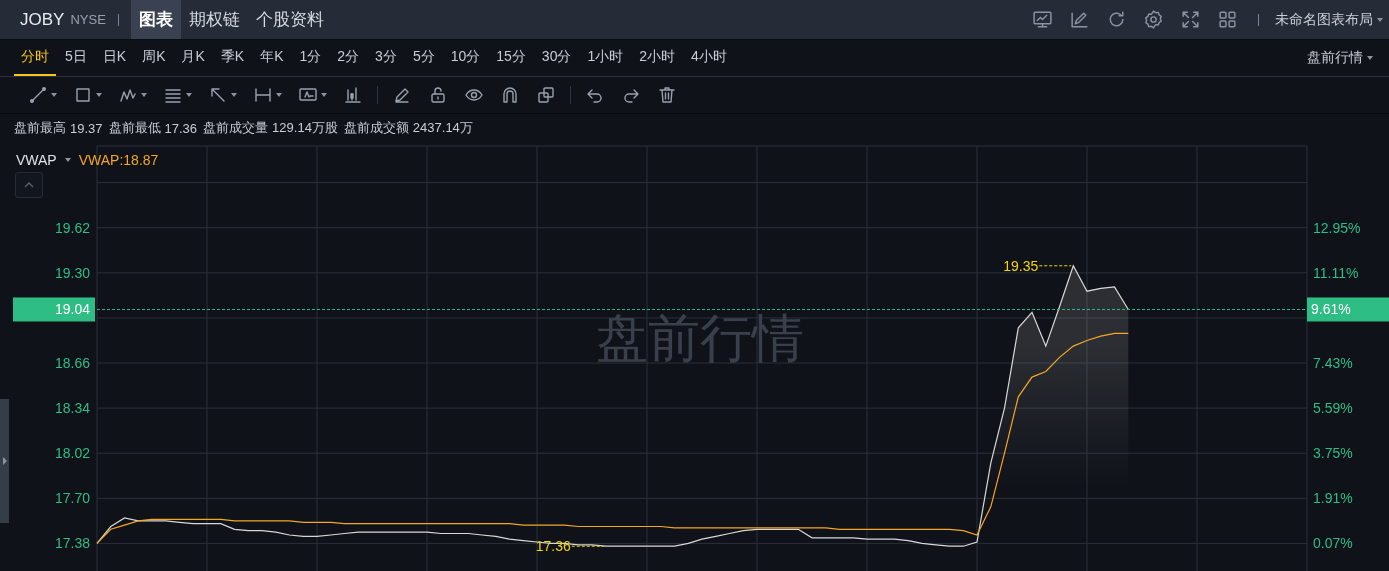  I want to click on side-panel-handle, so click(4, 461).